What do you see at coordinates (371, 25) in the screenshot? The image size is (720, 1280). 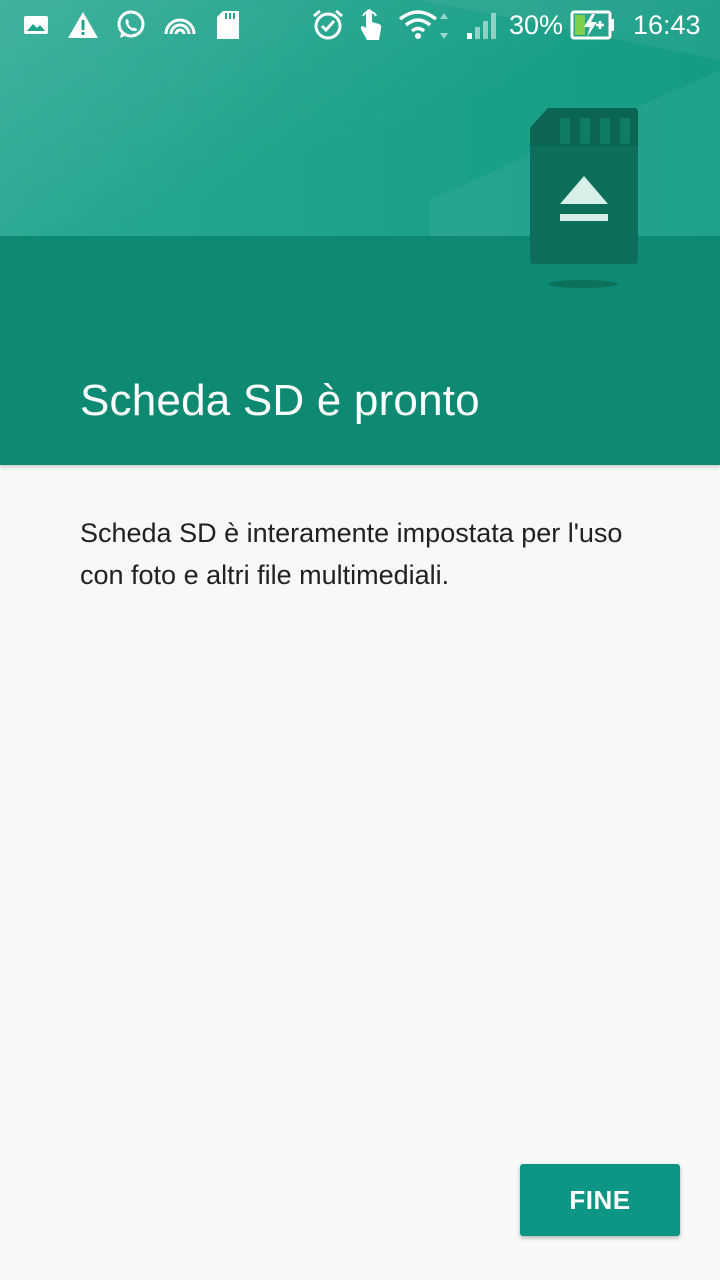 I see `touch-icon` at bounding box center [371, 25].